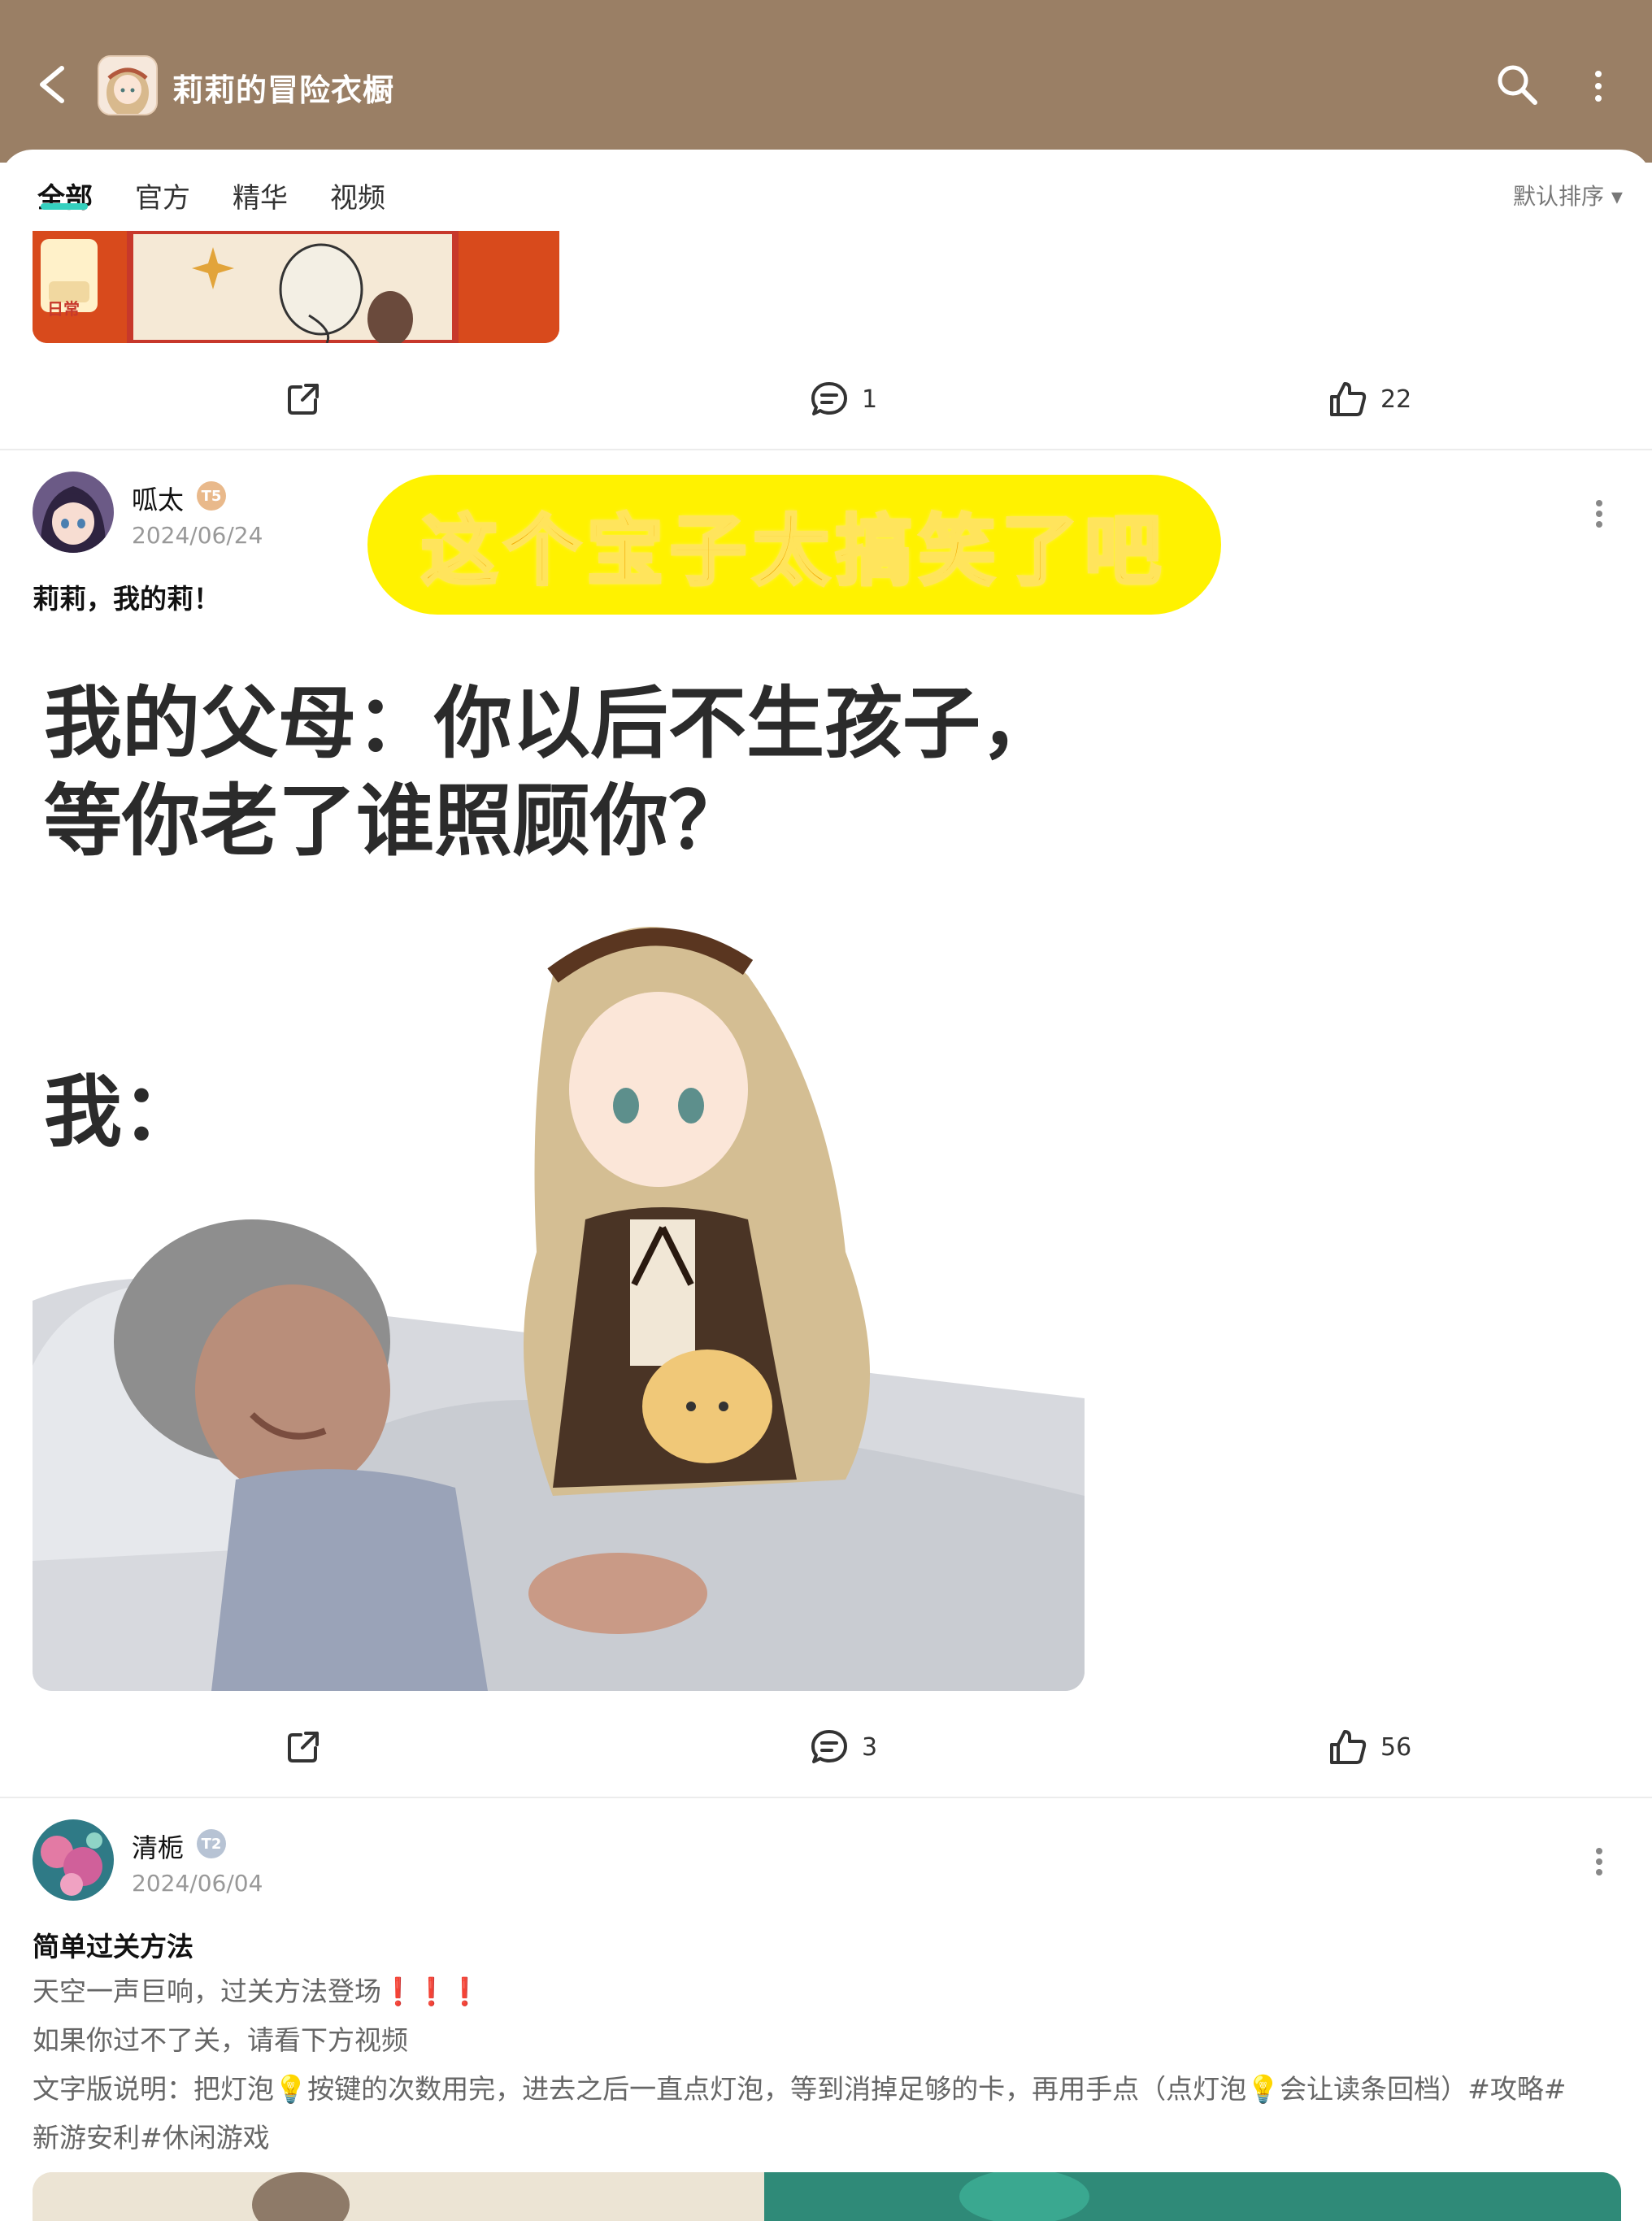 The width and height of the screenshot is (1652, 2221). I want to click on post-body-line: 如果你过不了关，请看下方视频, so click(220, 2040).